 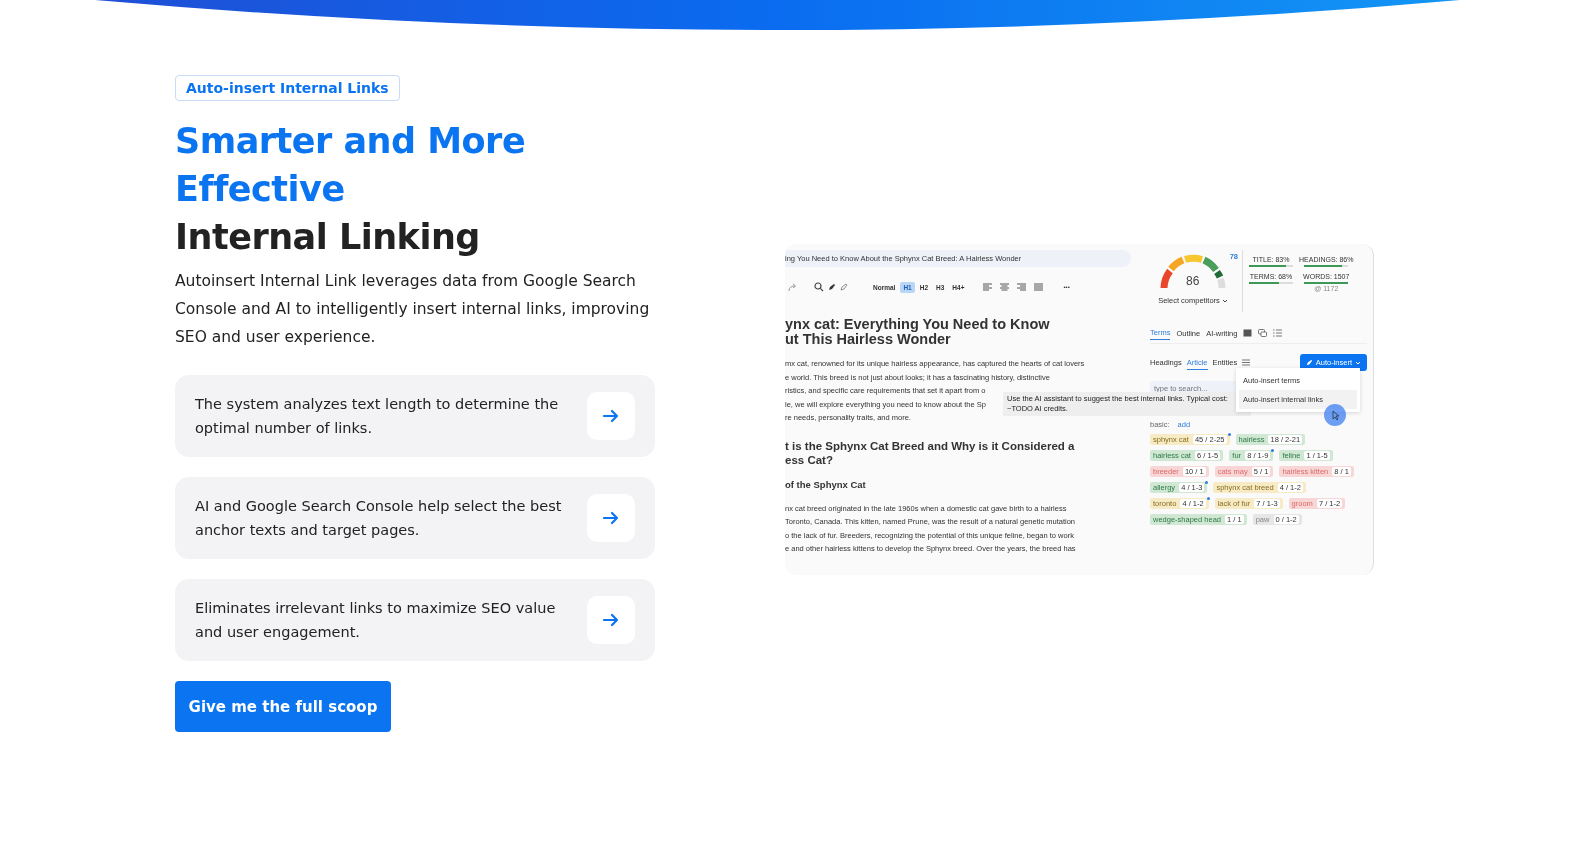 I want to click on article-subheading: of the Sphynx Cat, so click(x=825, y=484).